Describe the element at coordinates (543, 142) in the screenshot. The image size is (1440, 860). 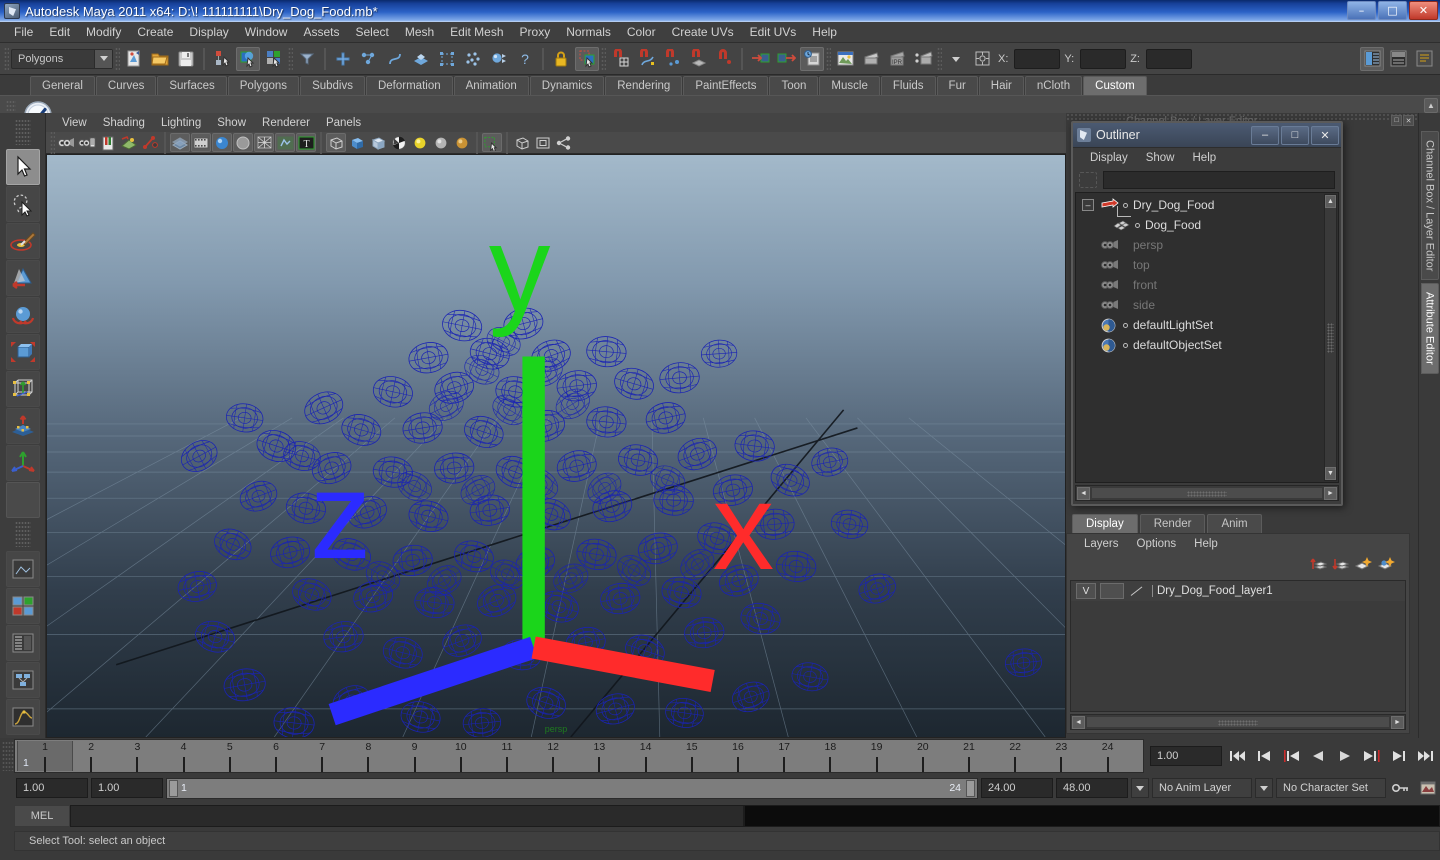
I see `exposure-icon` at that location.